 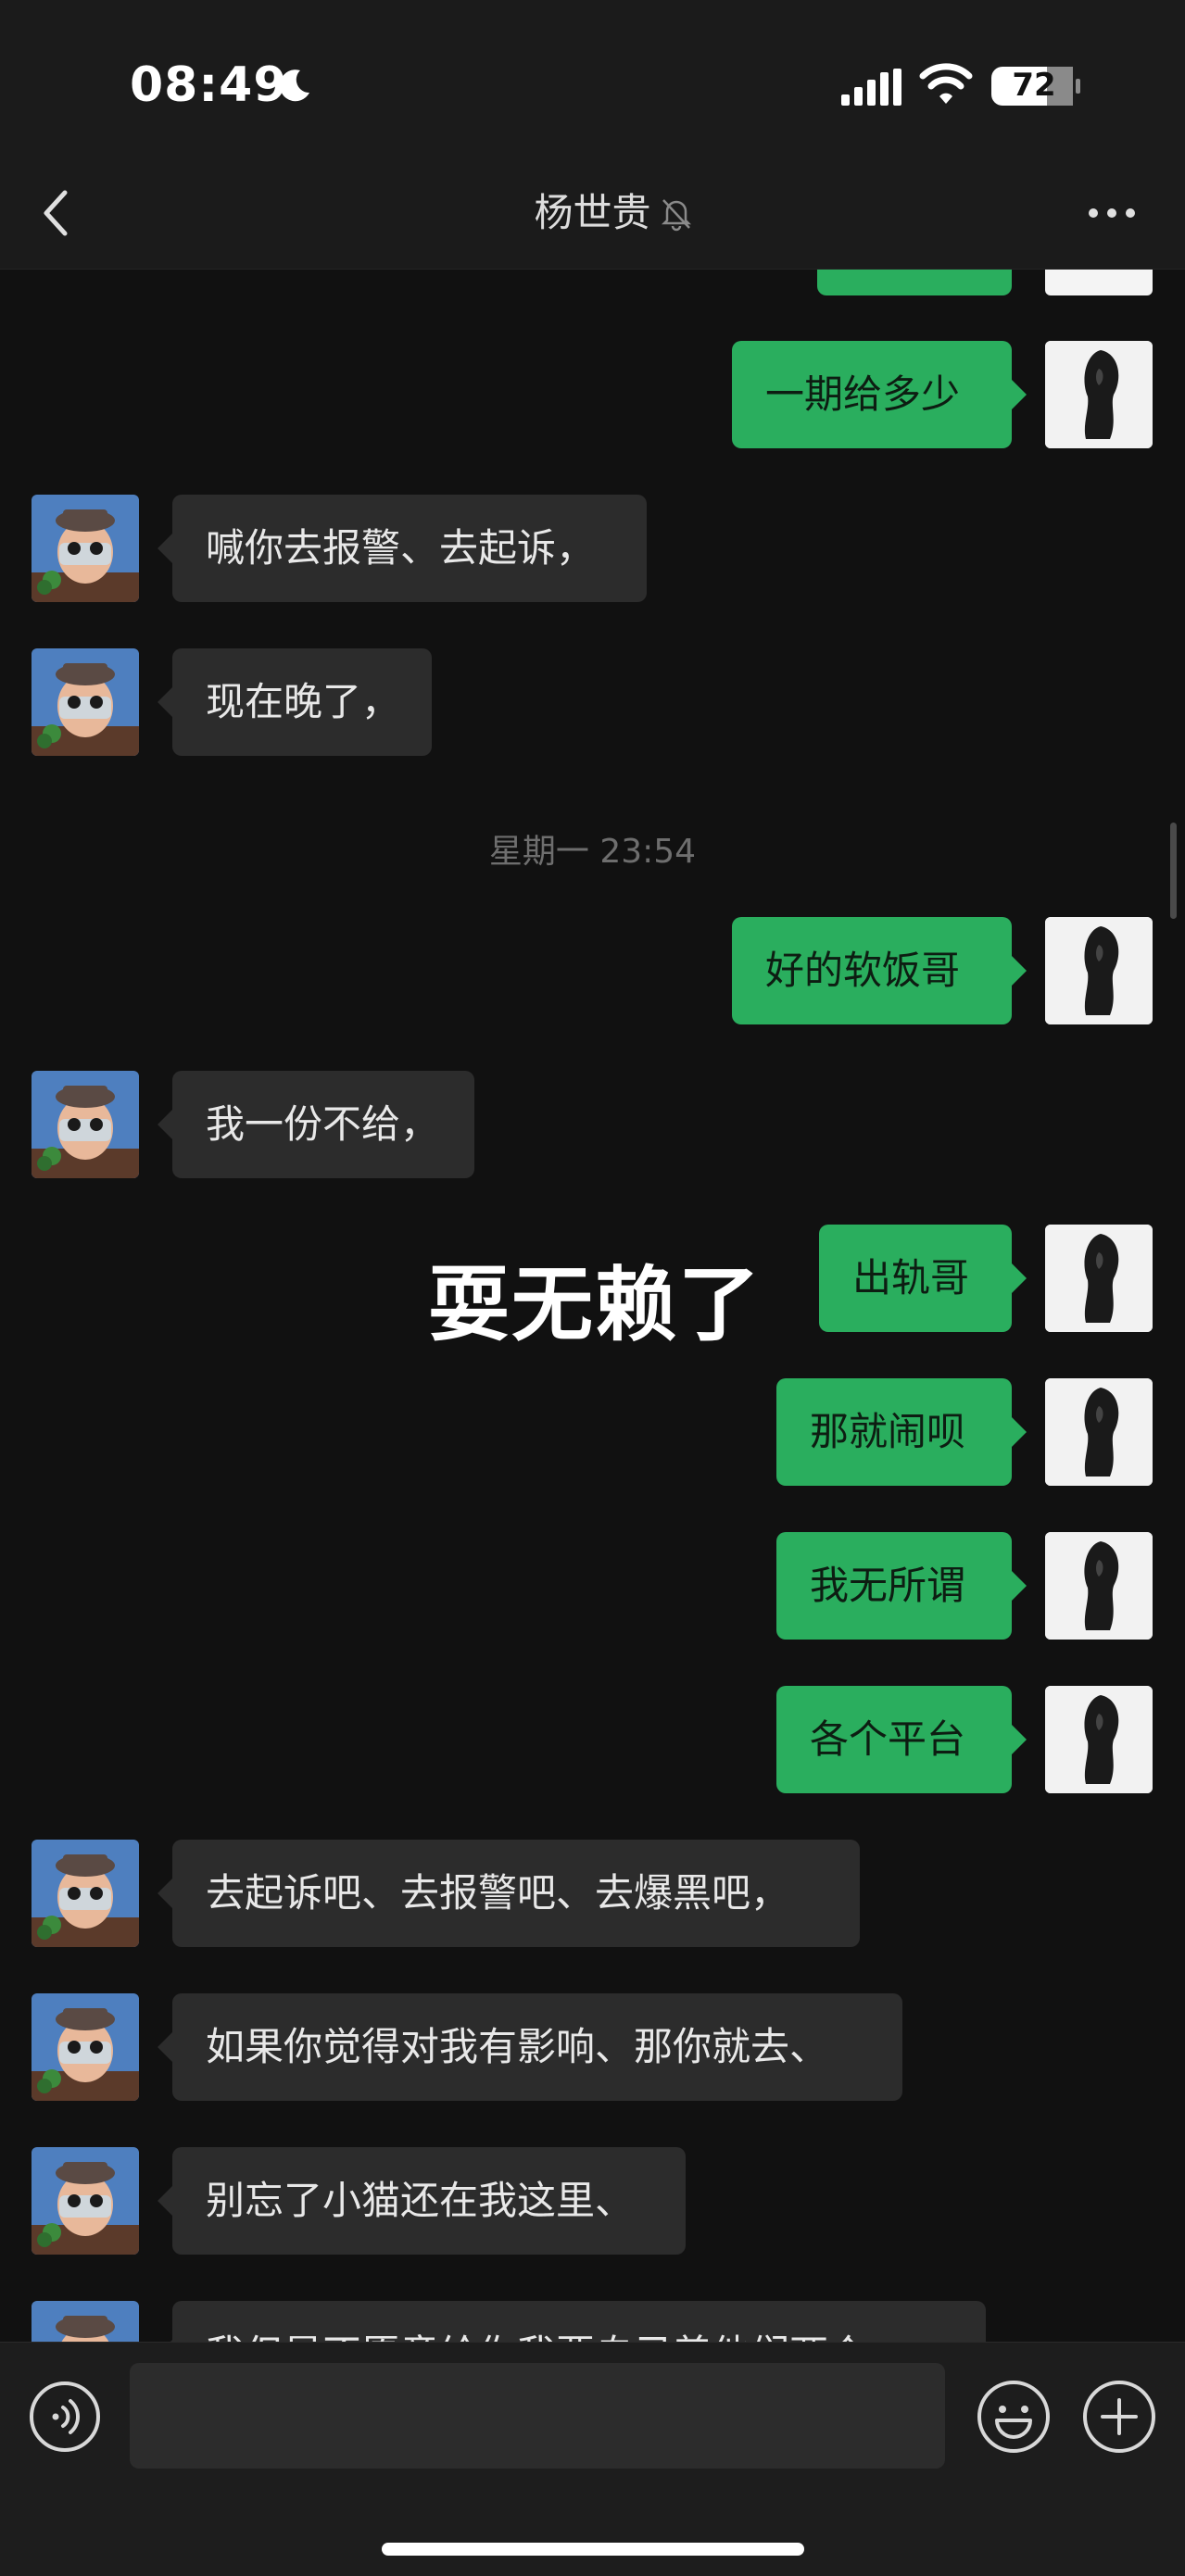 What do you see at coordinates (880, 970) in the screenshot?
I see `message-bubble: 好的软饭哥` at bounding box center [880, 970].